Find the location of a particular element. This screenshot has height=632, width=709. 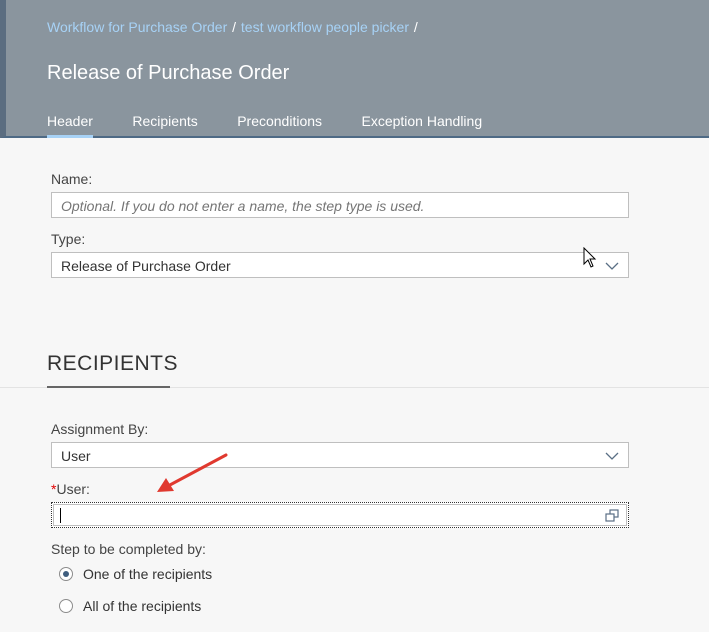

tab-exception-handling: Exception Handling is located at coordinates (421, 125).